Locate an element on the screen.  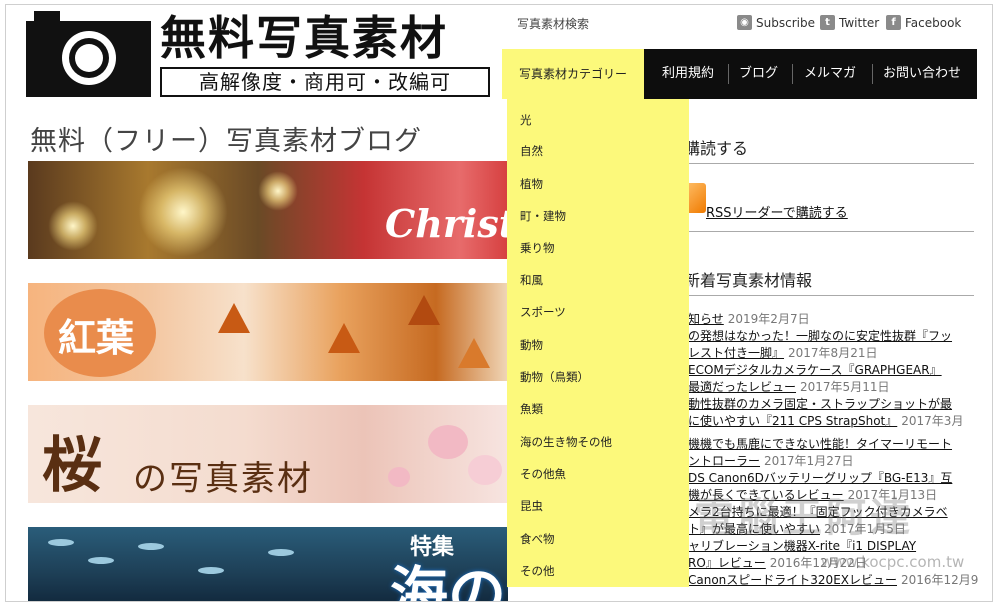
nav-item-mailmag: メルマガ is located at coordinates (830, 74).